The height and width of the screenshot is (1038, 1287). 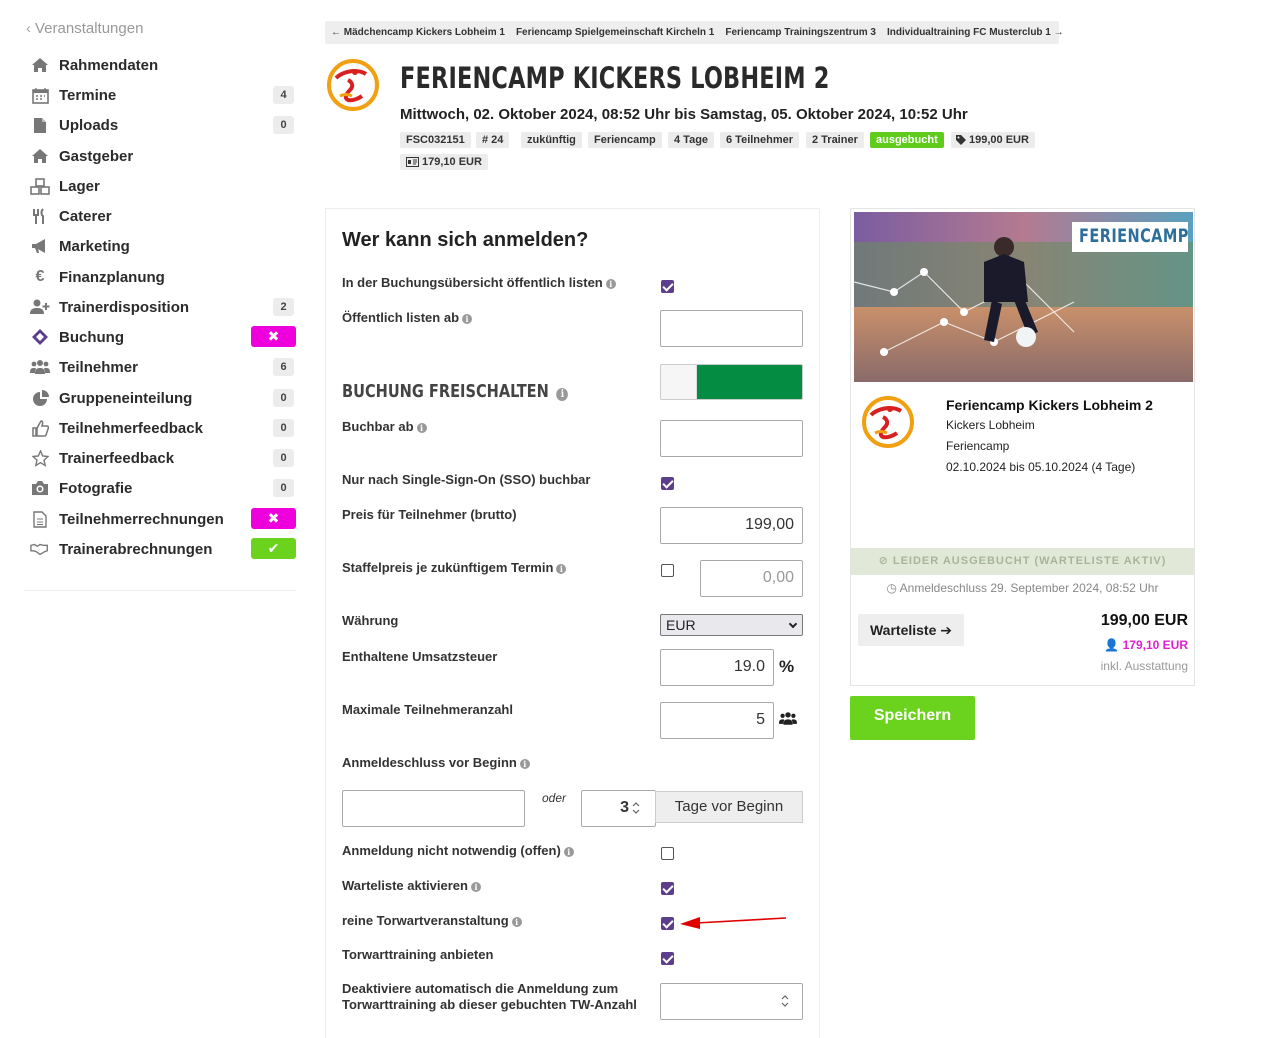 What do you see at coordinates (160, 398) in the screenshot?
I see `sidebar-item-gruppeneinteilung: Gruppeneinteilung 0` at bounding box center [160, 398].